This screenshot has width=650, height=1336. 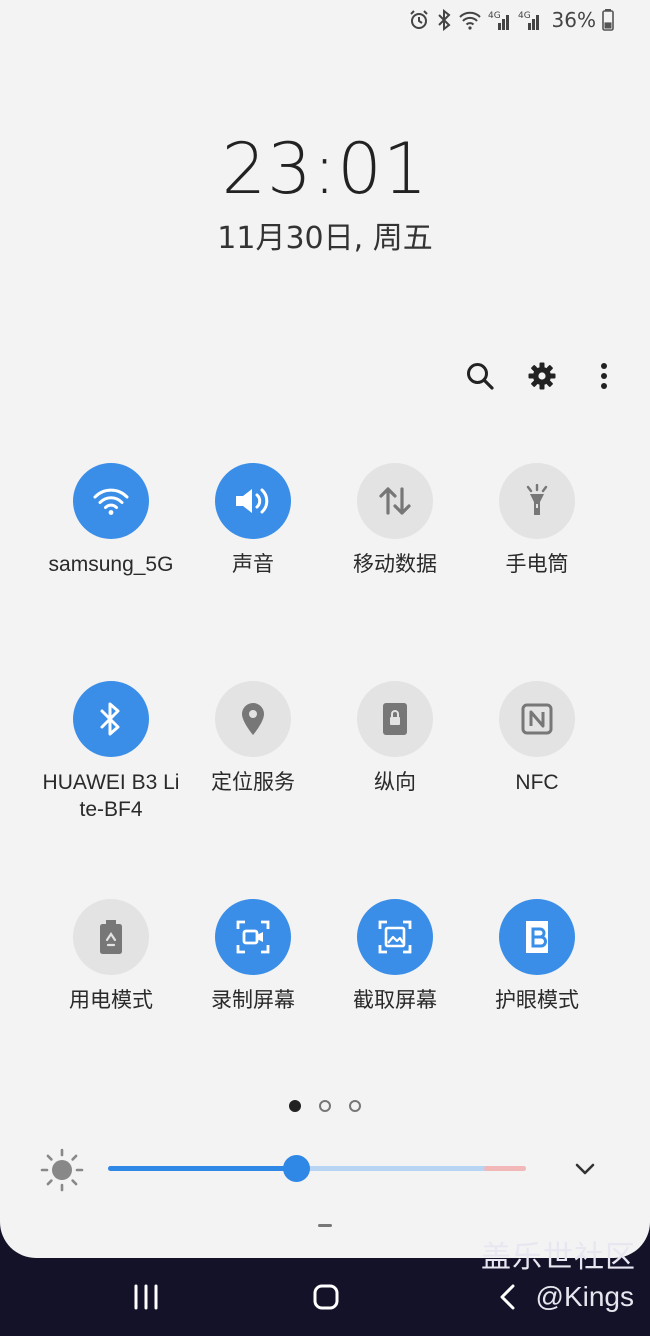 I want to click on screenshot-icon, so click(x=395, y=937).